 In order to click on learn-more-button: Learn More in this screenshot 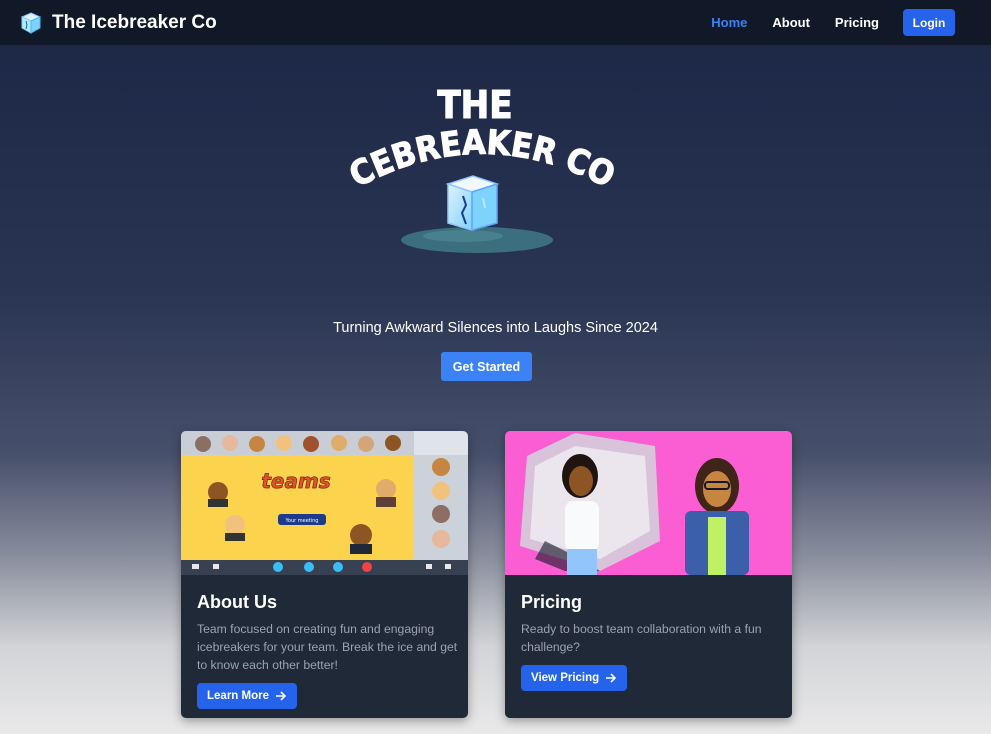, I will do `click(247, 696)`.